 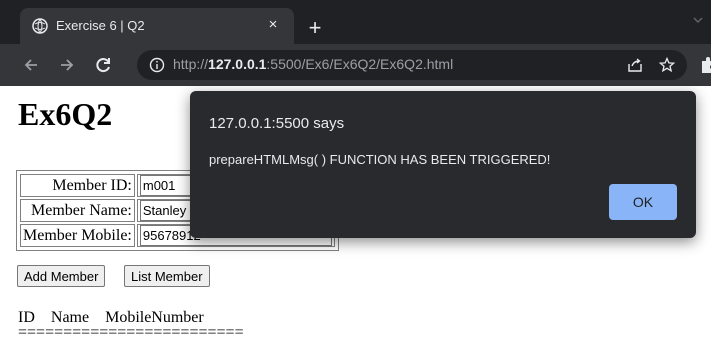 What do you see at coordinates (705, 65) in the screenshot?
I see `extensions-puzzle-icon` at bounding box center [705, 65].